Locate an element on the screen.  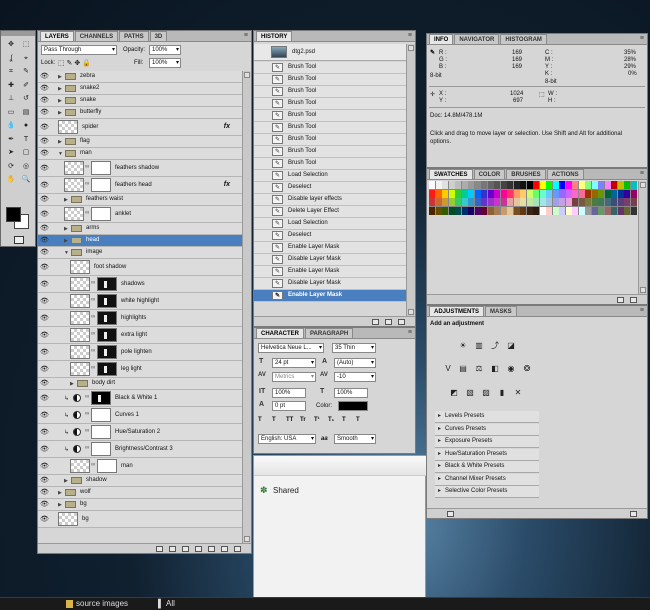
quick-select-tool-icon: ⌖ is located at coordinates (26, 58).